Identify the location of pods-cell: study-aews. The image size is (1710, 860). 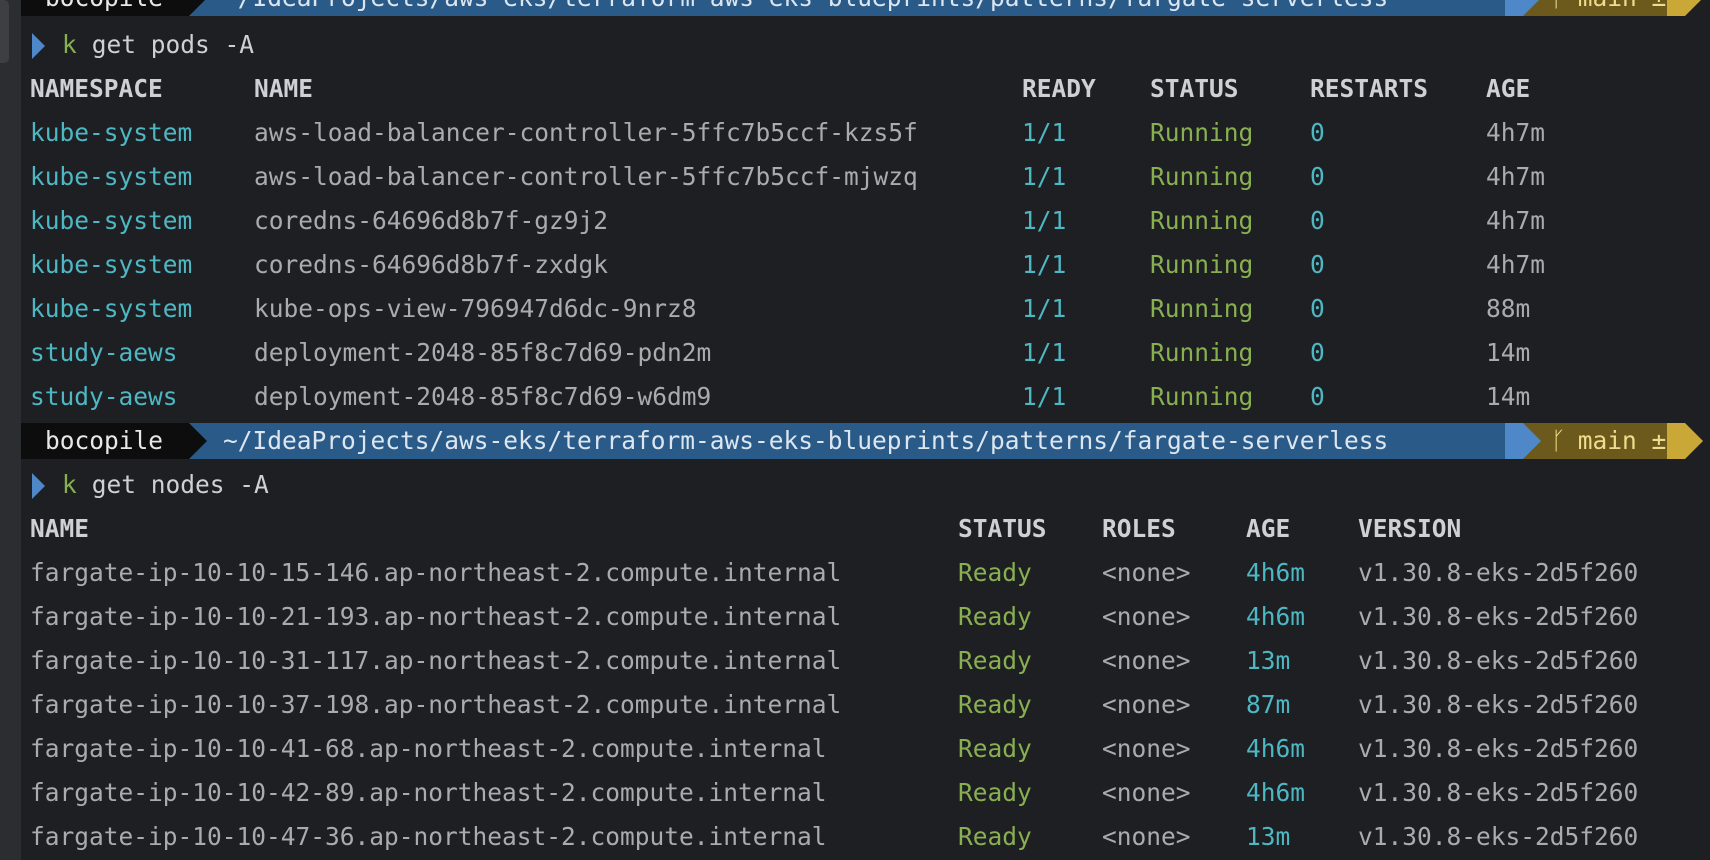
(104, 352).